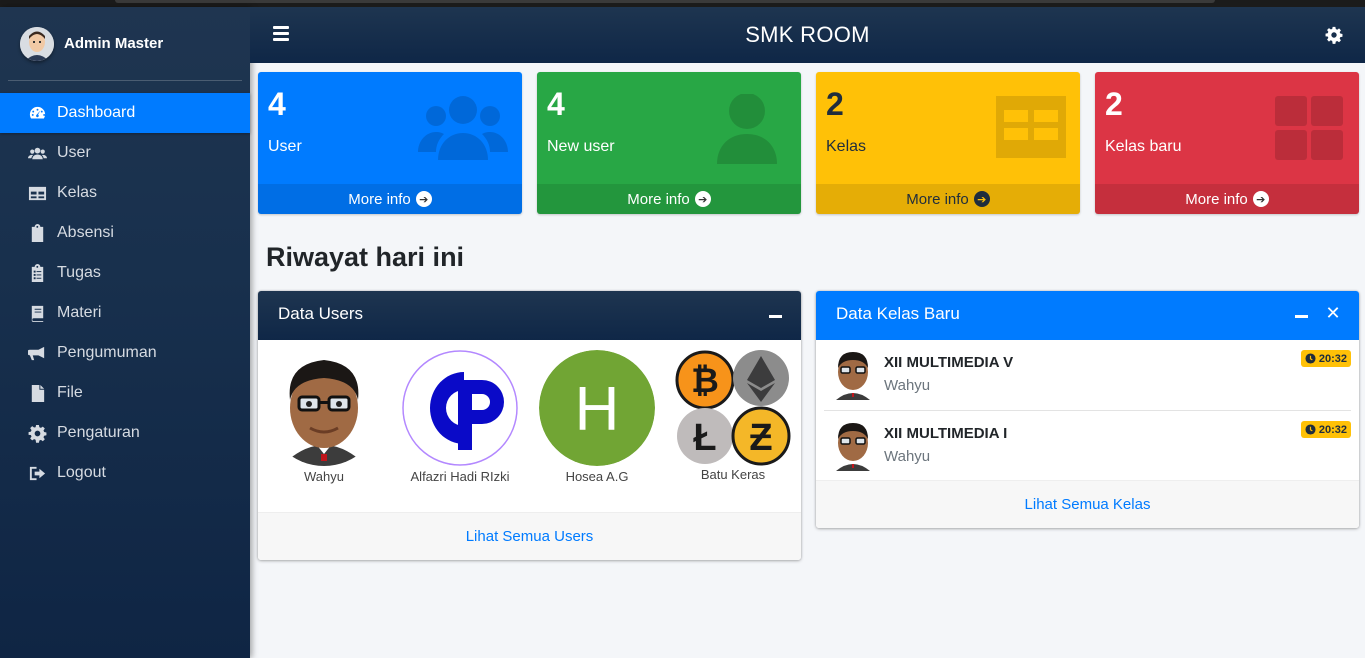  I want to click on top-navbar: SMK ROOM, so click(807, 35).